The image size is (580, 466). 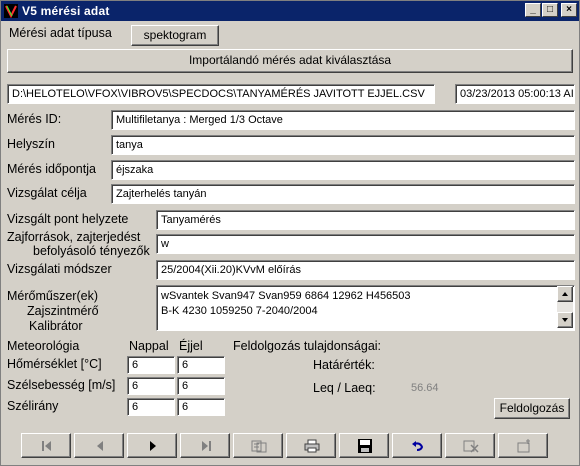 I want to click on undo-icon, so click(x=418, y=446).